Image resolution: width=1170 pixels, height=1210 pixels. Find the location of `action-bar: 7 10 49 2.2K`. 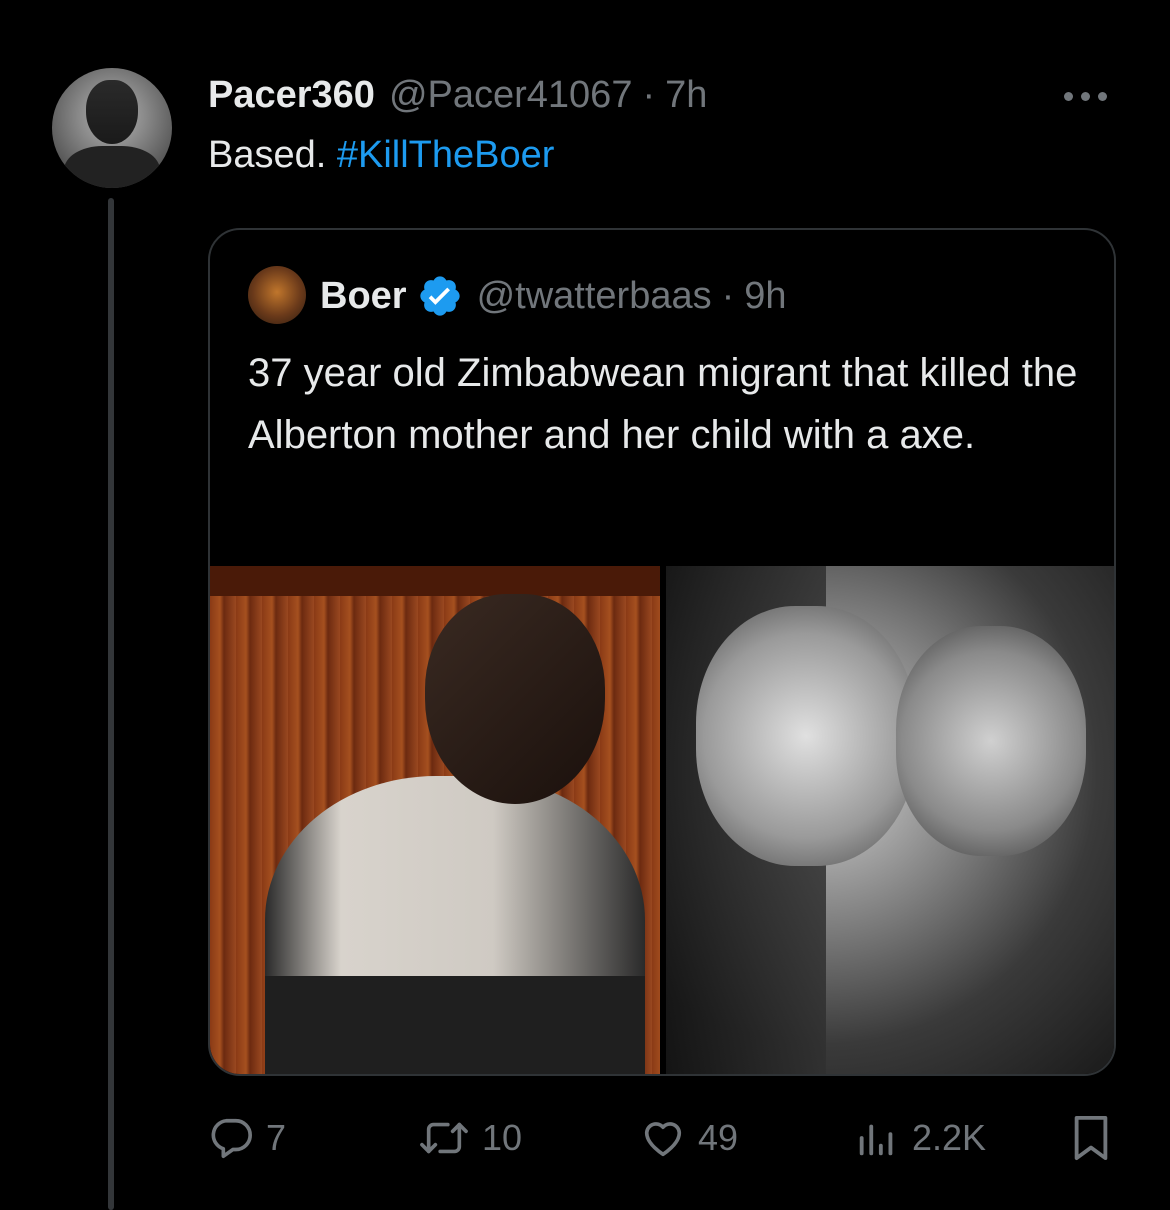

action-bar: 7 10 49 2.2K is located at coordinates (664, 1138).